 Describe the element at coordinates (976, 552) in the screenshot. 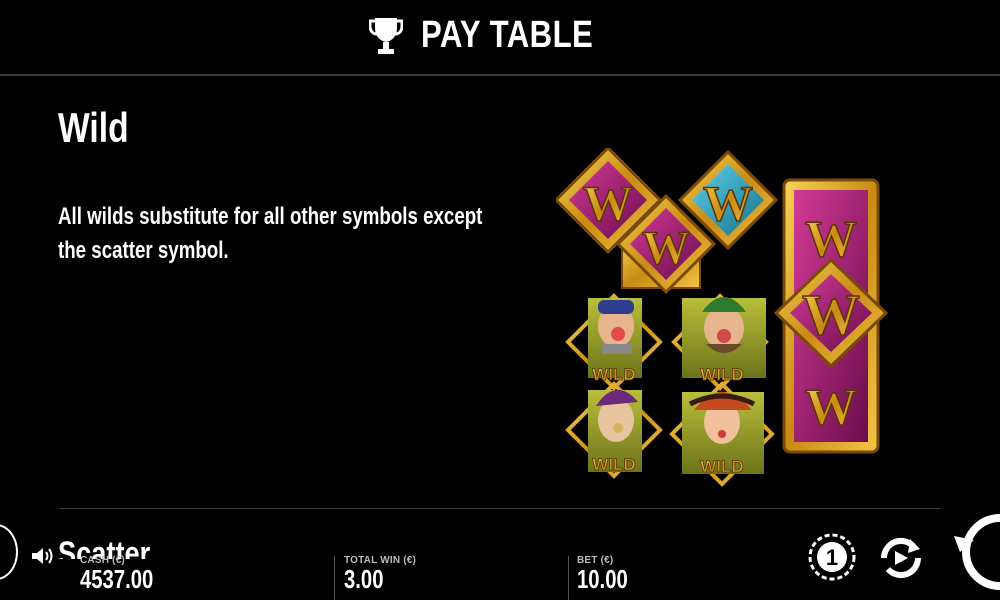

I see `spin-icon` at that location.